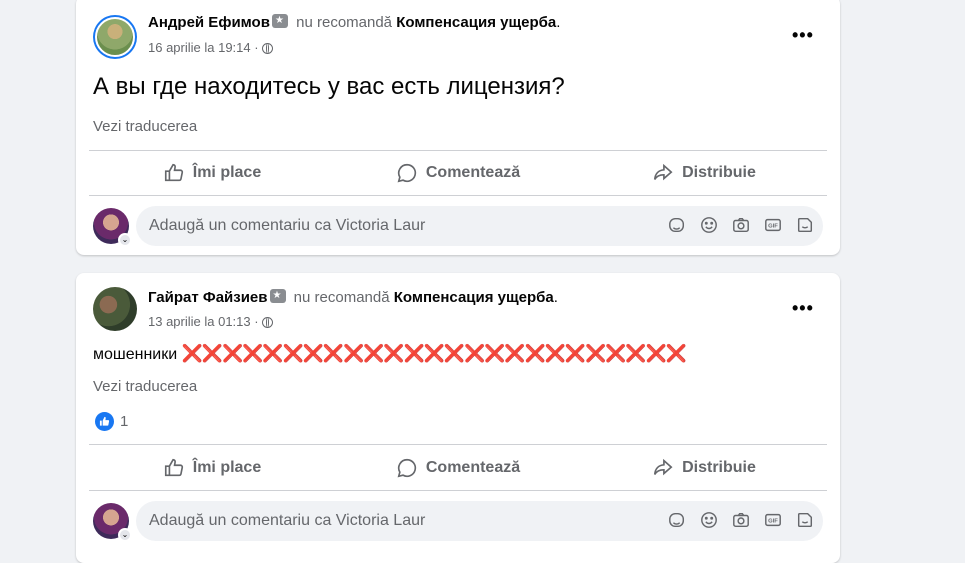  What do you see at coordinates (199, 321) in the screenshot?
I see `timestamp-link: 13 aprilie la 01:13` at bounding box center [199, 321].